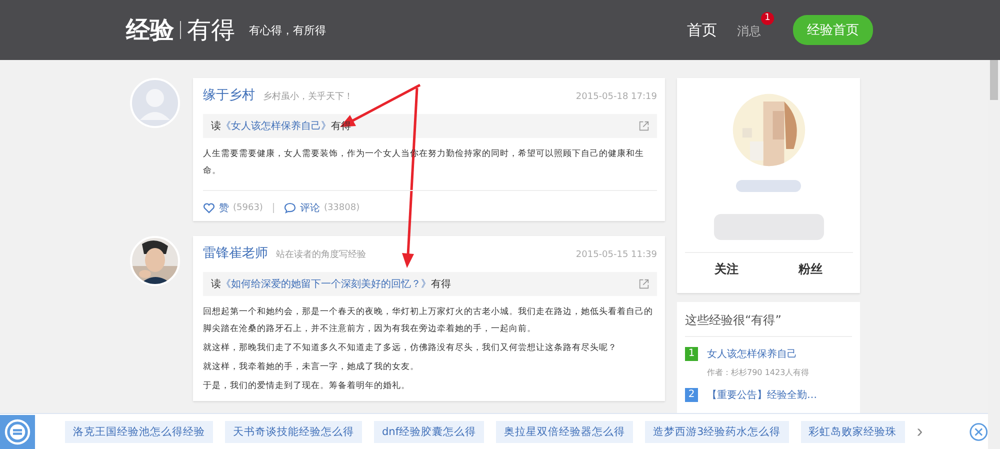 This screenshot has width=1000, height=449. What do you see at coordinates (691, 395) in the screenshot?
I see `rank-badge: 2` at bounding box center [691, 395].